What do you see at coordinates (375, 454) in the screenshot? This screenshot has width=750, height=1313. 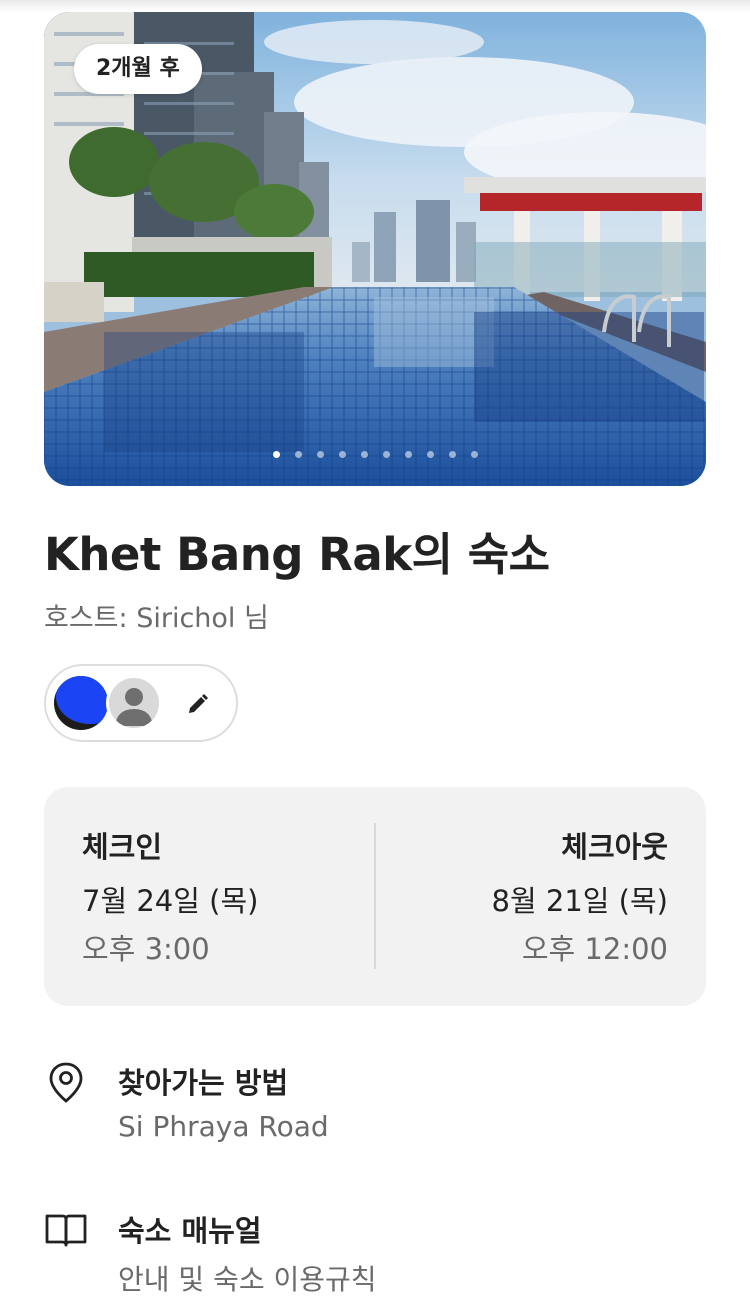 I see `carousel-indicator` at bounding box center [375, 454].